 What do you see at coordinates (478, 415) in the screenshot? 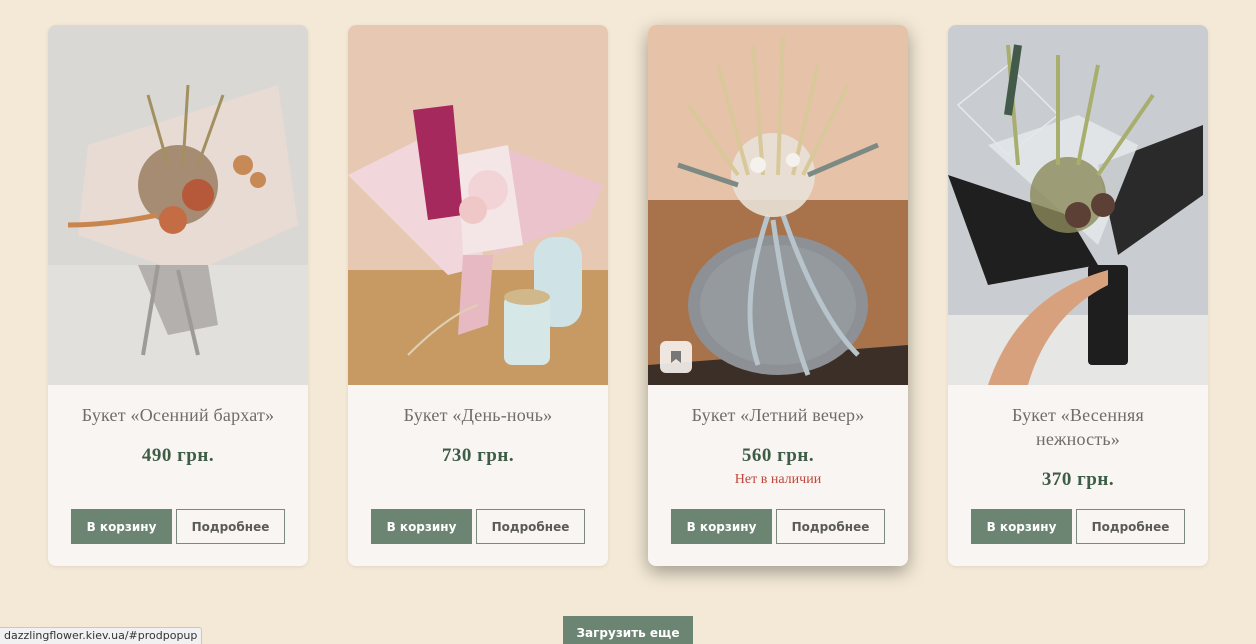
I see `product-title: Букет «День-ночь»` at bounding box center [478, 415].